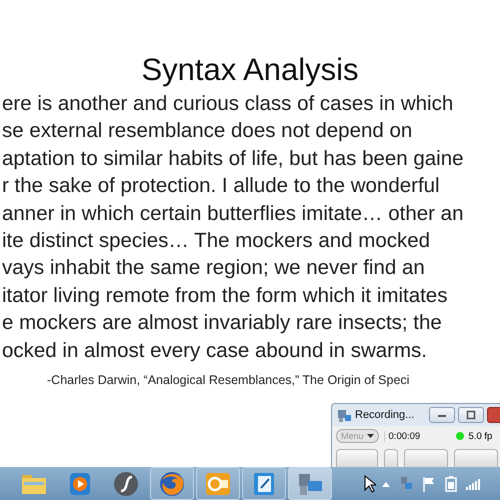 The width and height of the screenshot is (500, 500). Describe the element at coordinates (215, 351) in the screenshot. I see `quote-line: ocked in almost every case abound in swarms.` at that location.